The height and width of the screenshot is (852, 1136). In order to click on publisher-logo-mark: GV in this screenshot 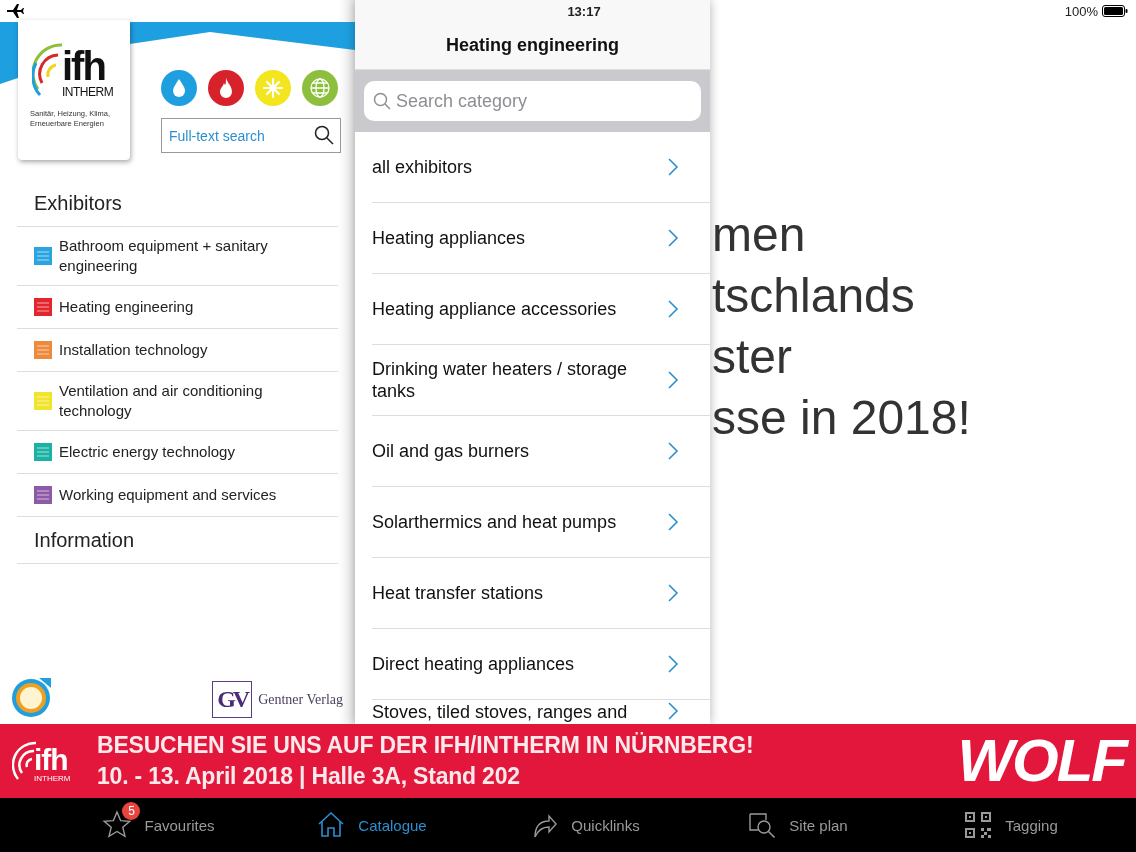, I will do `click(232, 699)`.